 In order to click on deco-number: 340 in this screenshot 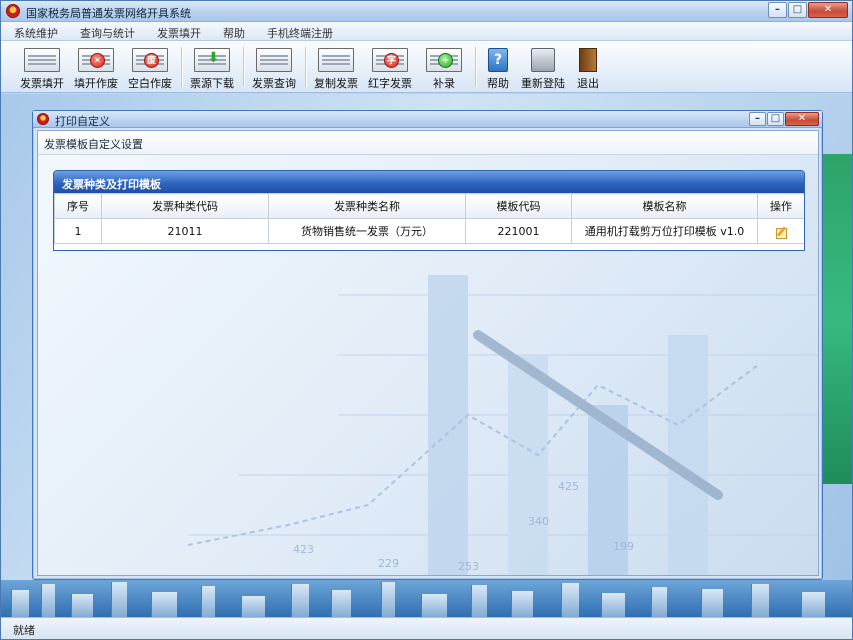, I will do `click(538, 521)`.